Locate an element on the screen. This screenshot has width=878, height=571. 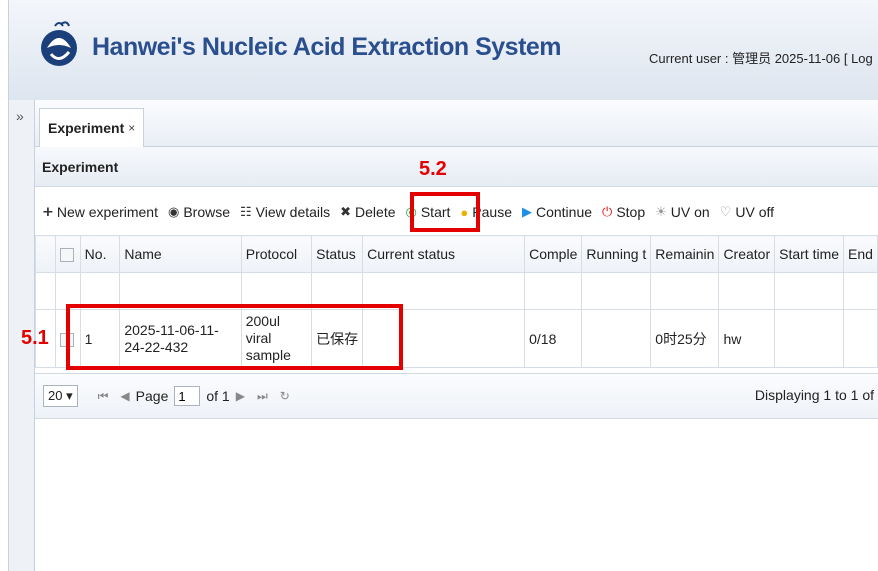
expand-sidebar-icon: » is located at coordinates (20, 116).